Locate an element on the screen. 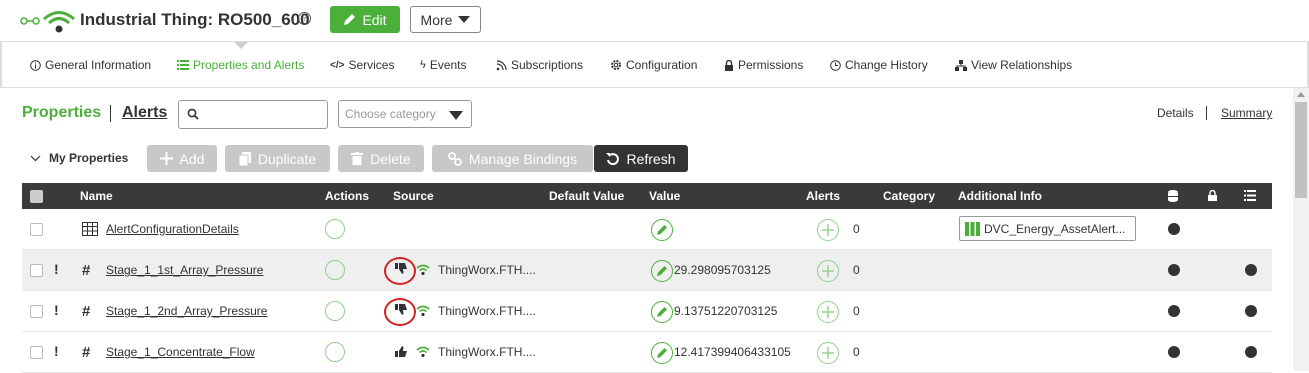  tab-configuration: Configuration is located at coordinates (653, 65).